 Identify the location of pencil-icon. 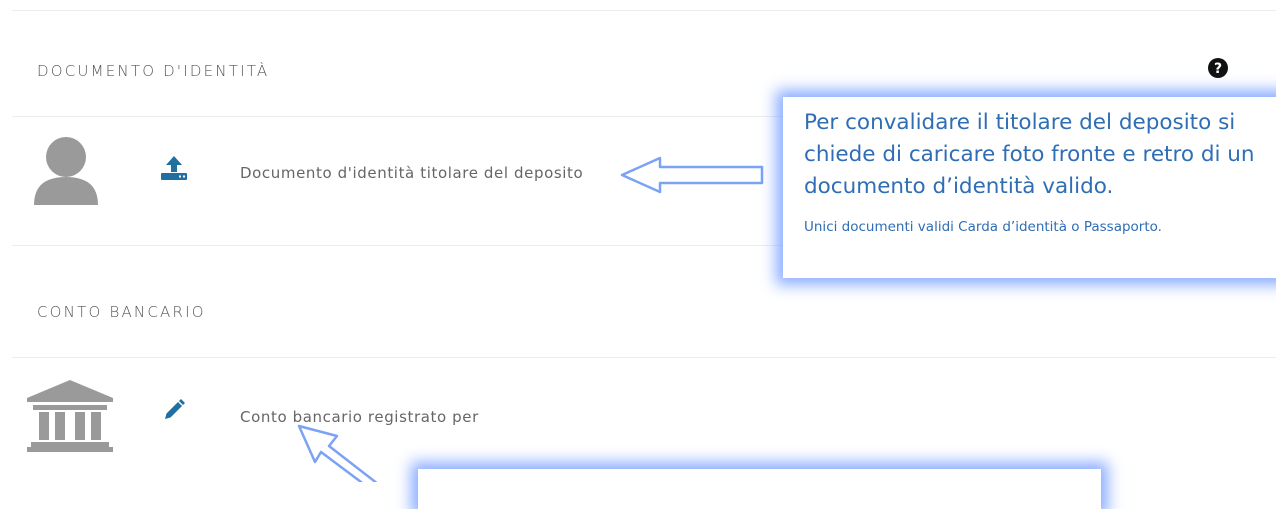
(174, 410).